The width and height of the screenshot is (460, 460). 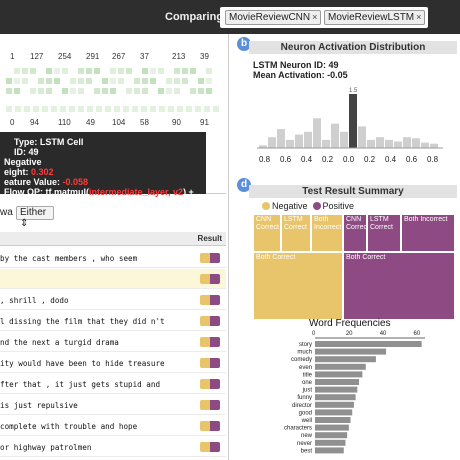 What do you see at coordinates (113, 384) in the screenshot?
I see `sentence-row: fter that , it just gets stupid and` at bounding box center [113, 384].